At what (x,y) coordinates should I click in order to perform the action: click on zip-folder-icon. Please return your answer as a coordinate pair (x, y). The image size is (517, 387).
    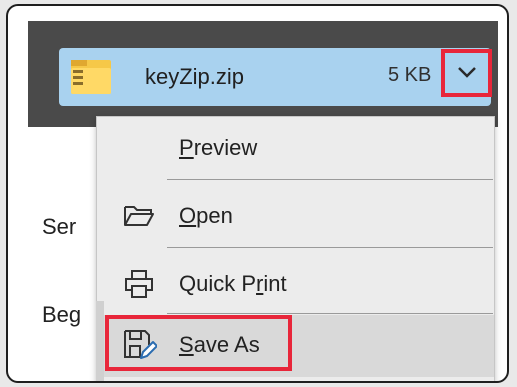
    Looking at the image, I should click on (91, 77).